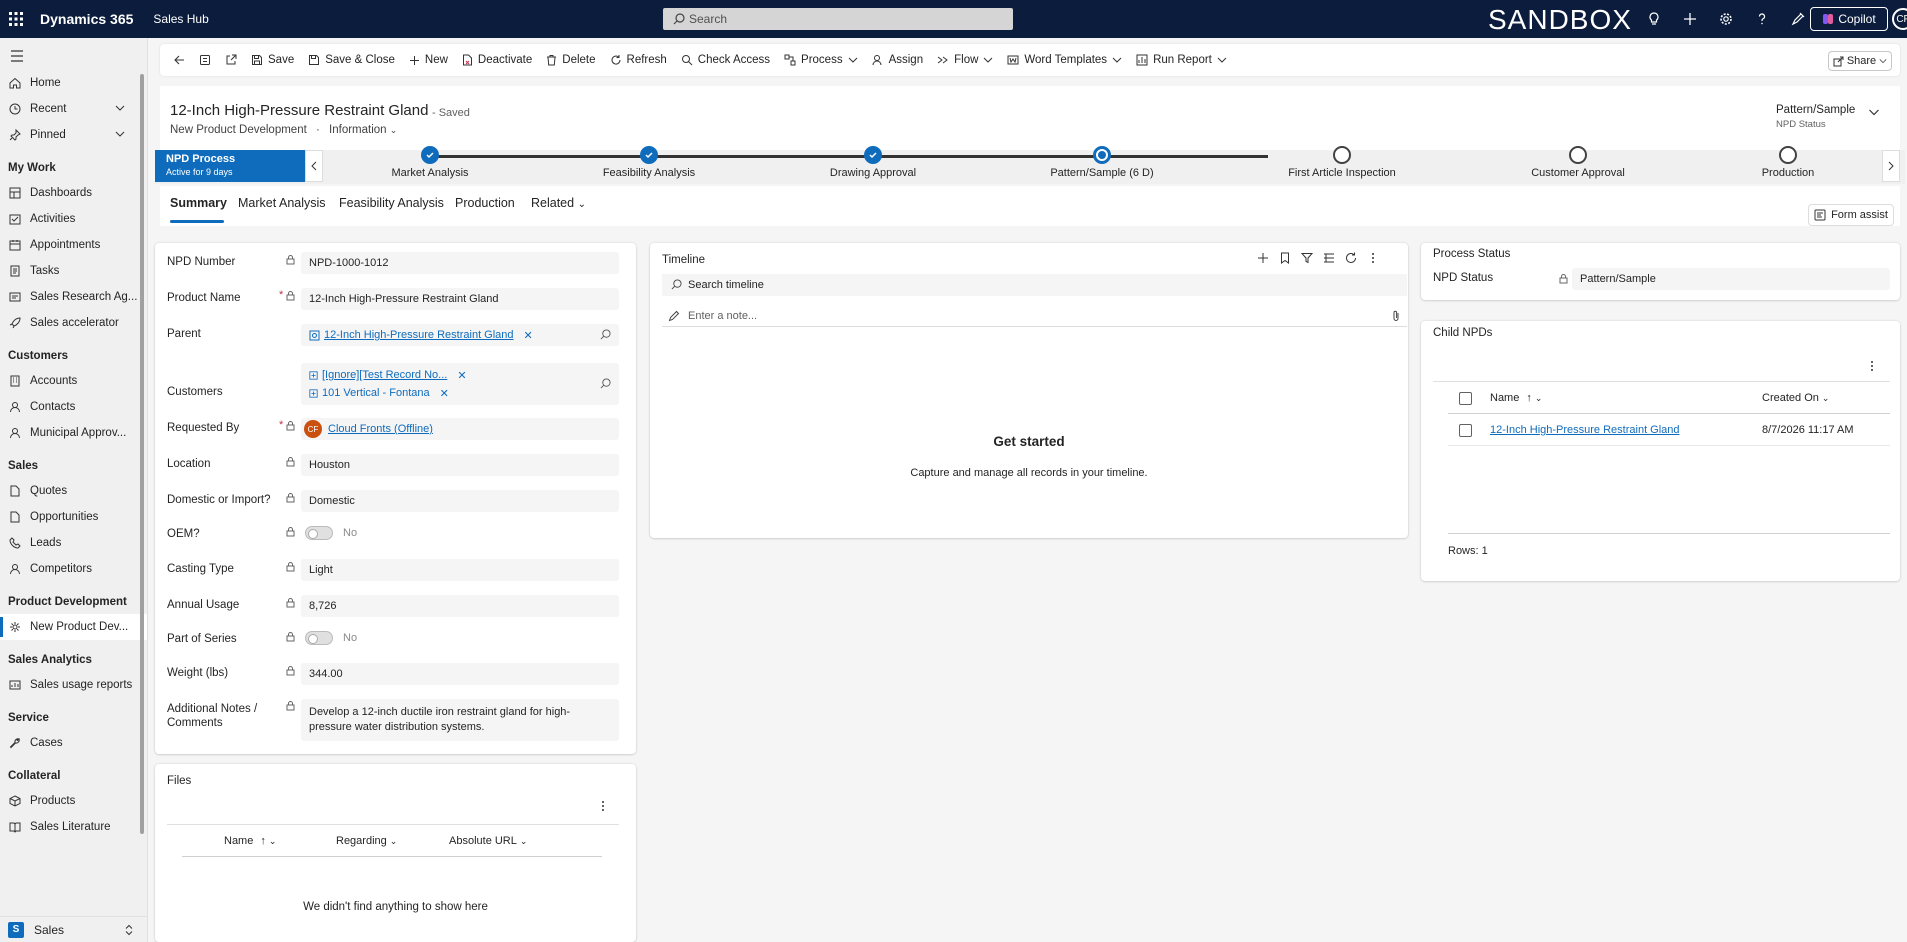  Describe the element at coordinates (1307, 258) in the screenshot. I see `filter-icon` at that location.